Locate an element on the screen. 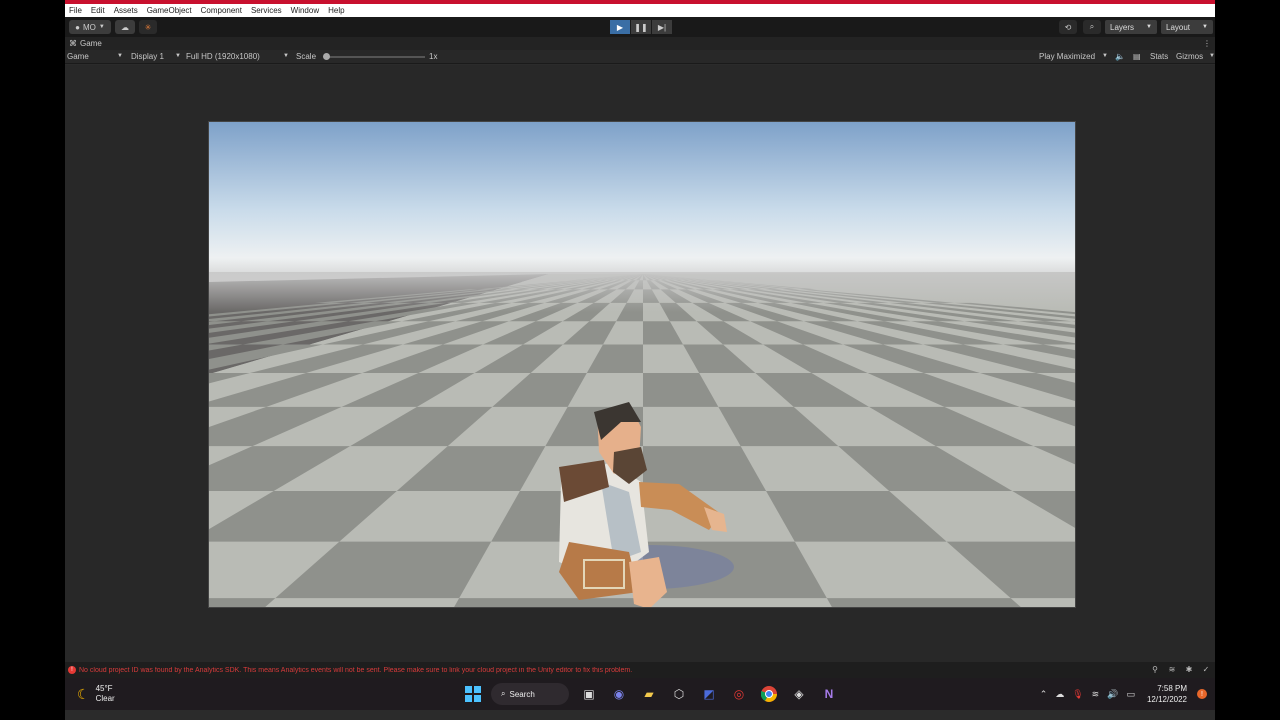 The width and height of the screenshot is (1280, 720). unity-icon: ◈ is located at coordinates (799, 694).